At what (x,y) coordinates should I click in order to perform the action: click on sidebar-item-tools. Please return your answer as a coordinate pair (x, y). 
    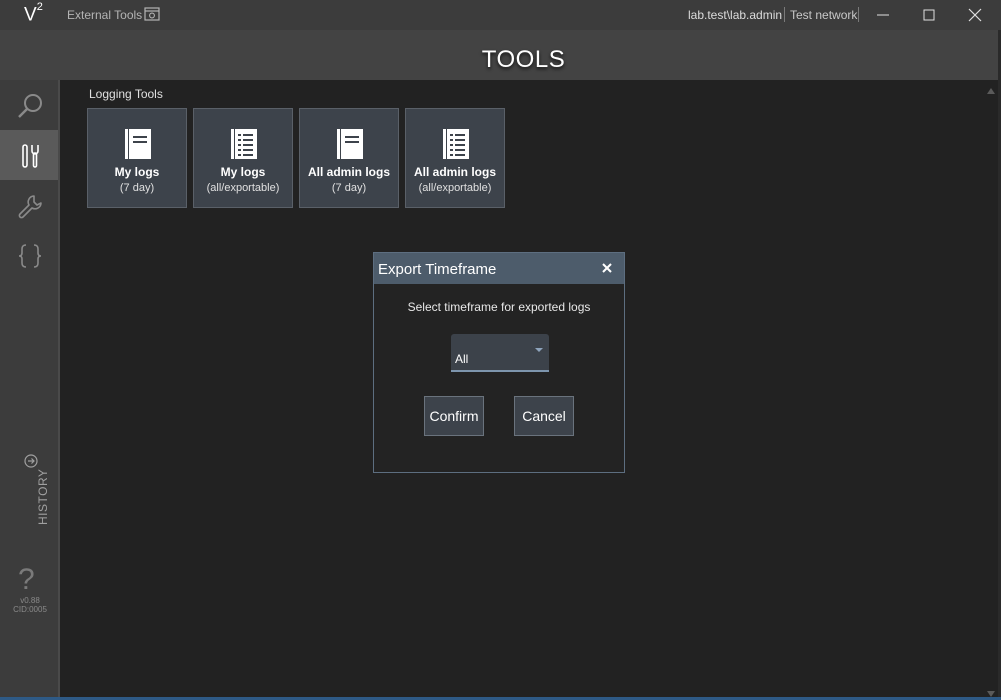
    Looking at the image, I should click on (29, 155).